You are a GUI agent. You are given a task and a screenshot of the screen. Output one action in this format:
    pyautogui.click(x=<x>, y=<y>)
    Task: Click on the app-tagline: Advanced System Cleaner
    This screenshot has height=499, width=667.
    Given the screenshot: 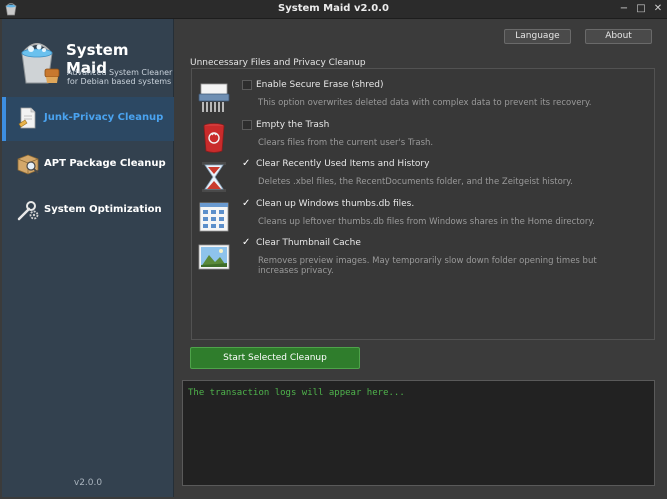 What is the action you would take?
    pyautogui.click(x=120, y=72)
    